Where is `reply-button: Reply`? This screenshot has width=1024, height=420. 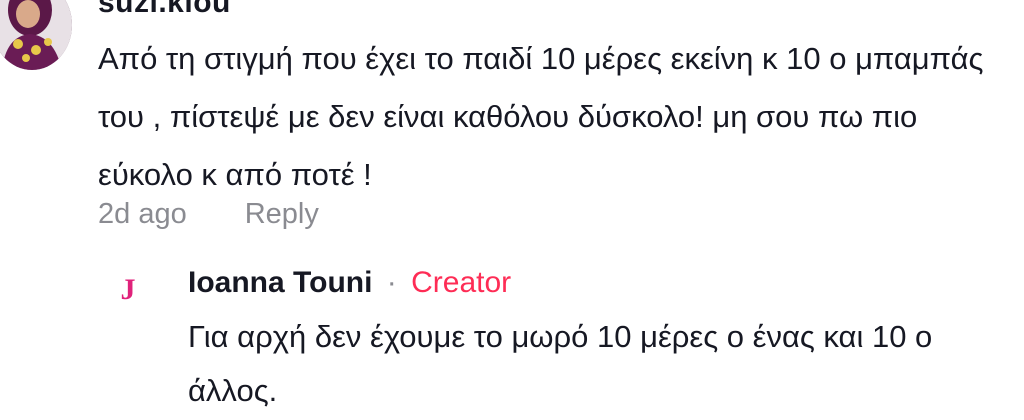 reply-button: Reply is located at coordinates (282, 214).